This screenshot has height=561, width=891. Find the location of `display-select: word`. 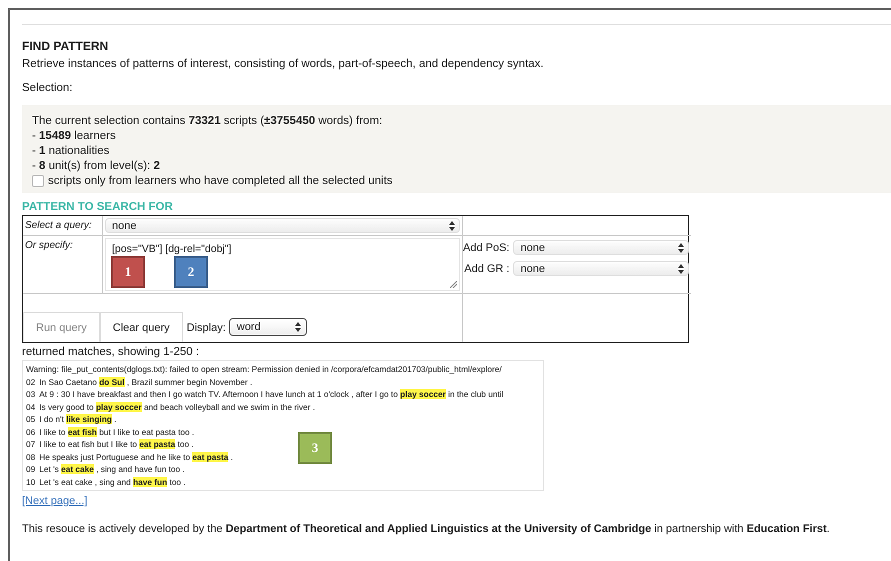

display-select: word is located at coordinates (267, 327).